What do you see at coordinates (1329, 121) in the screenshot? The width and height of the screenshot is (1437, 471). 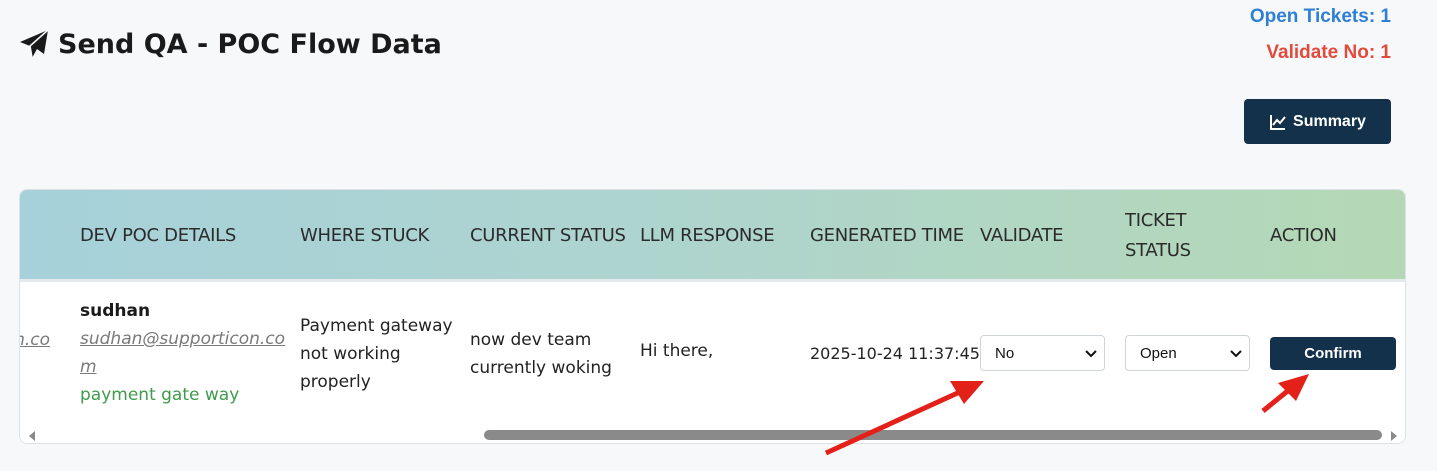 I see `summary-button-label: Summary` at bounding box center [1329, 121].